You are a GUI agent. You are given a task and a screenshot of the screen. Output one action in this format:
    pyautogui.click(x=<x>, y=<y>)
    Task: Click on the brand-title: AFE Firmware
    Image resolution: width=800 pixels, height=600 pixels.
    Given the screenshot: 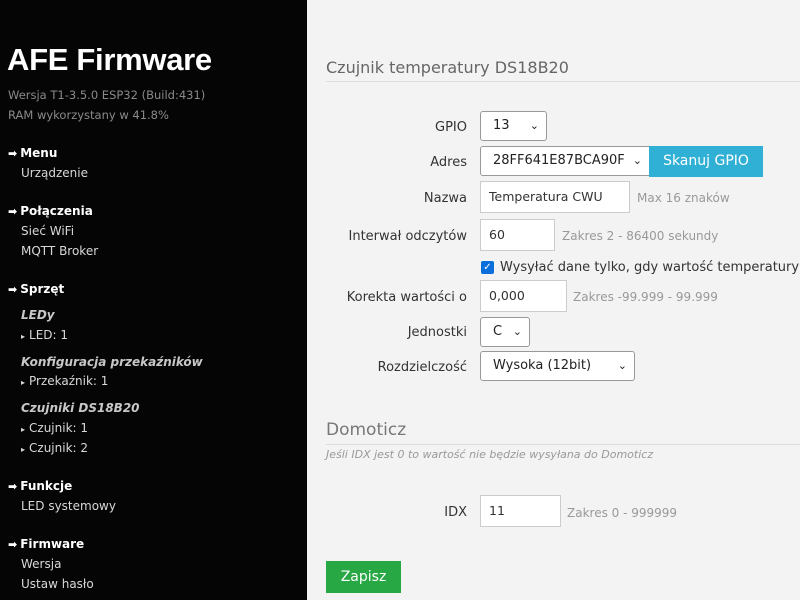 What is the action you would take?
    pyautogui.click(x=109, y=59)
    